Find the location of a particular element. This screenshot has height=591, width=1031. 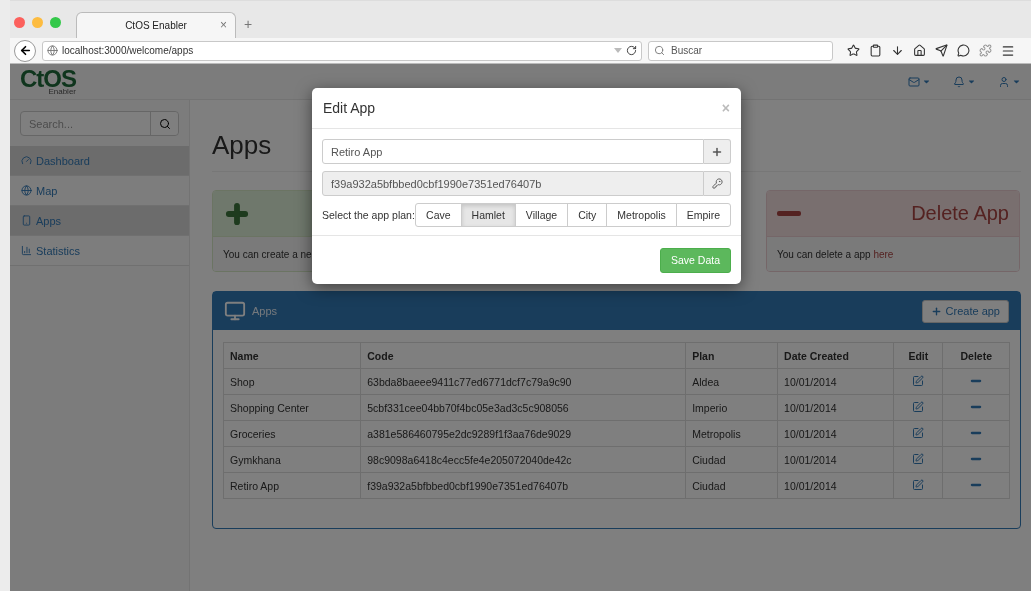

notifications-menu is located at coordinates (964, 81).